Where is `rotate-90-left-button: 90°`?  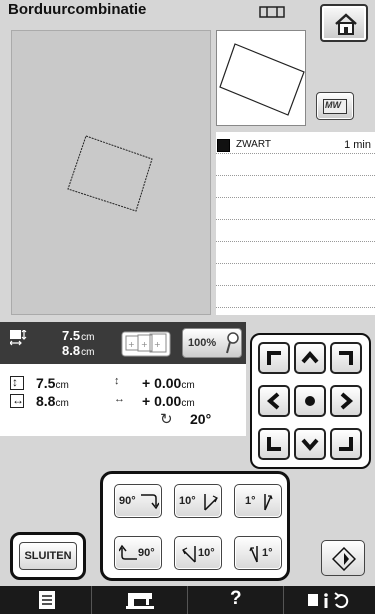
rotate-90-left-button: 90° is located at coordinates (138, 553).